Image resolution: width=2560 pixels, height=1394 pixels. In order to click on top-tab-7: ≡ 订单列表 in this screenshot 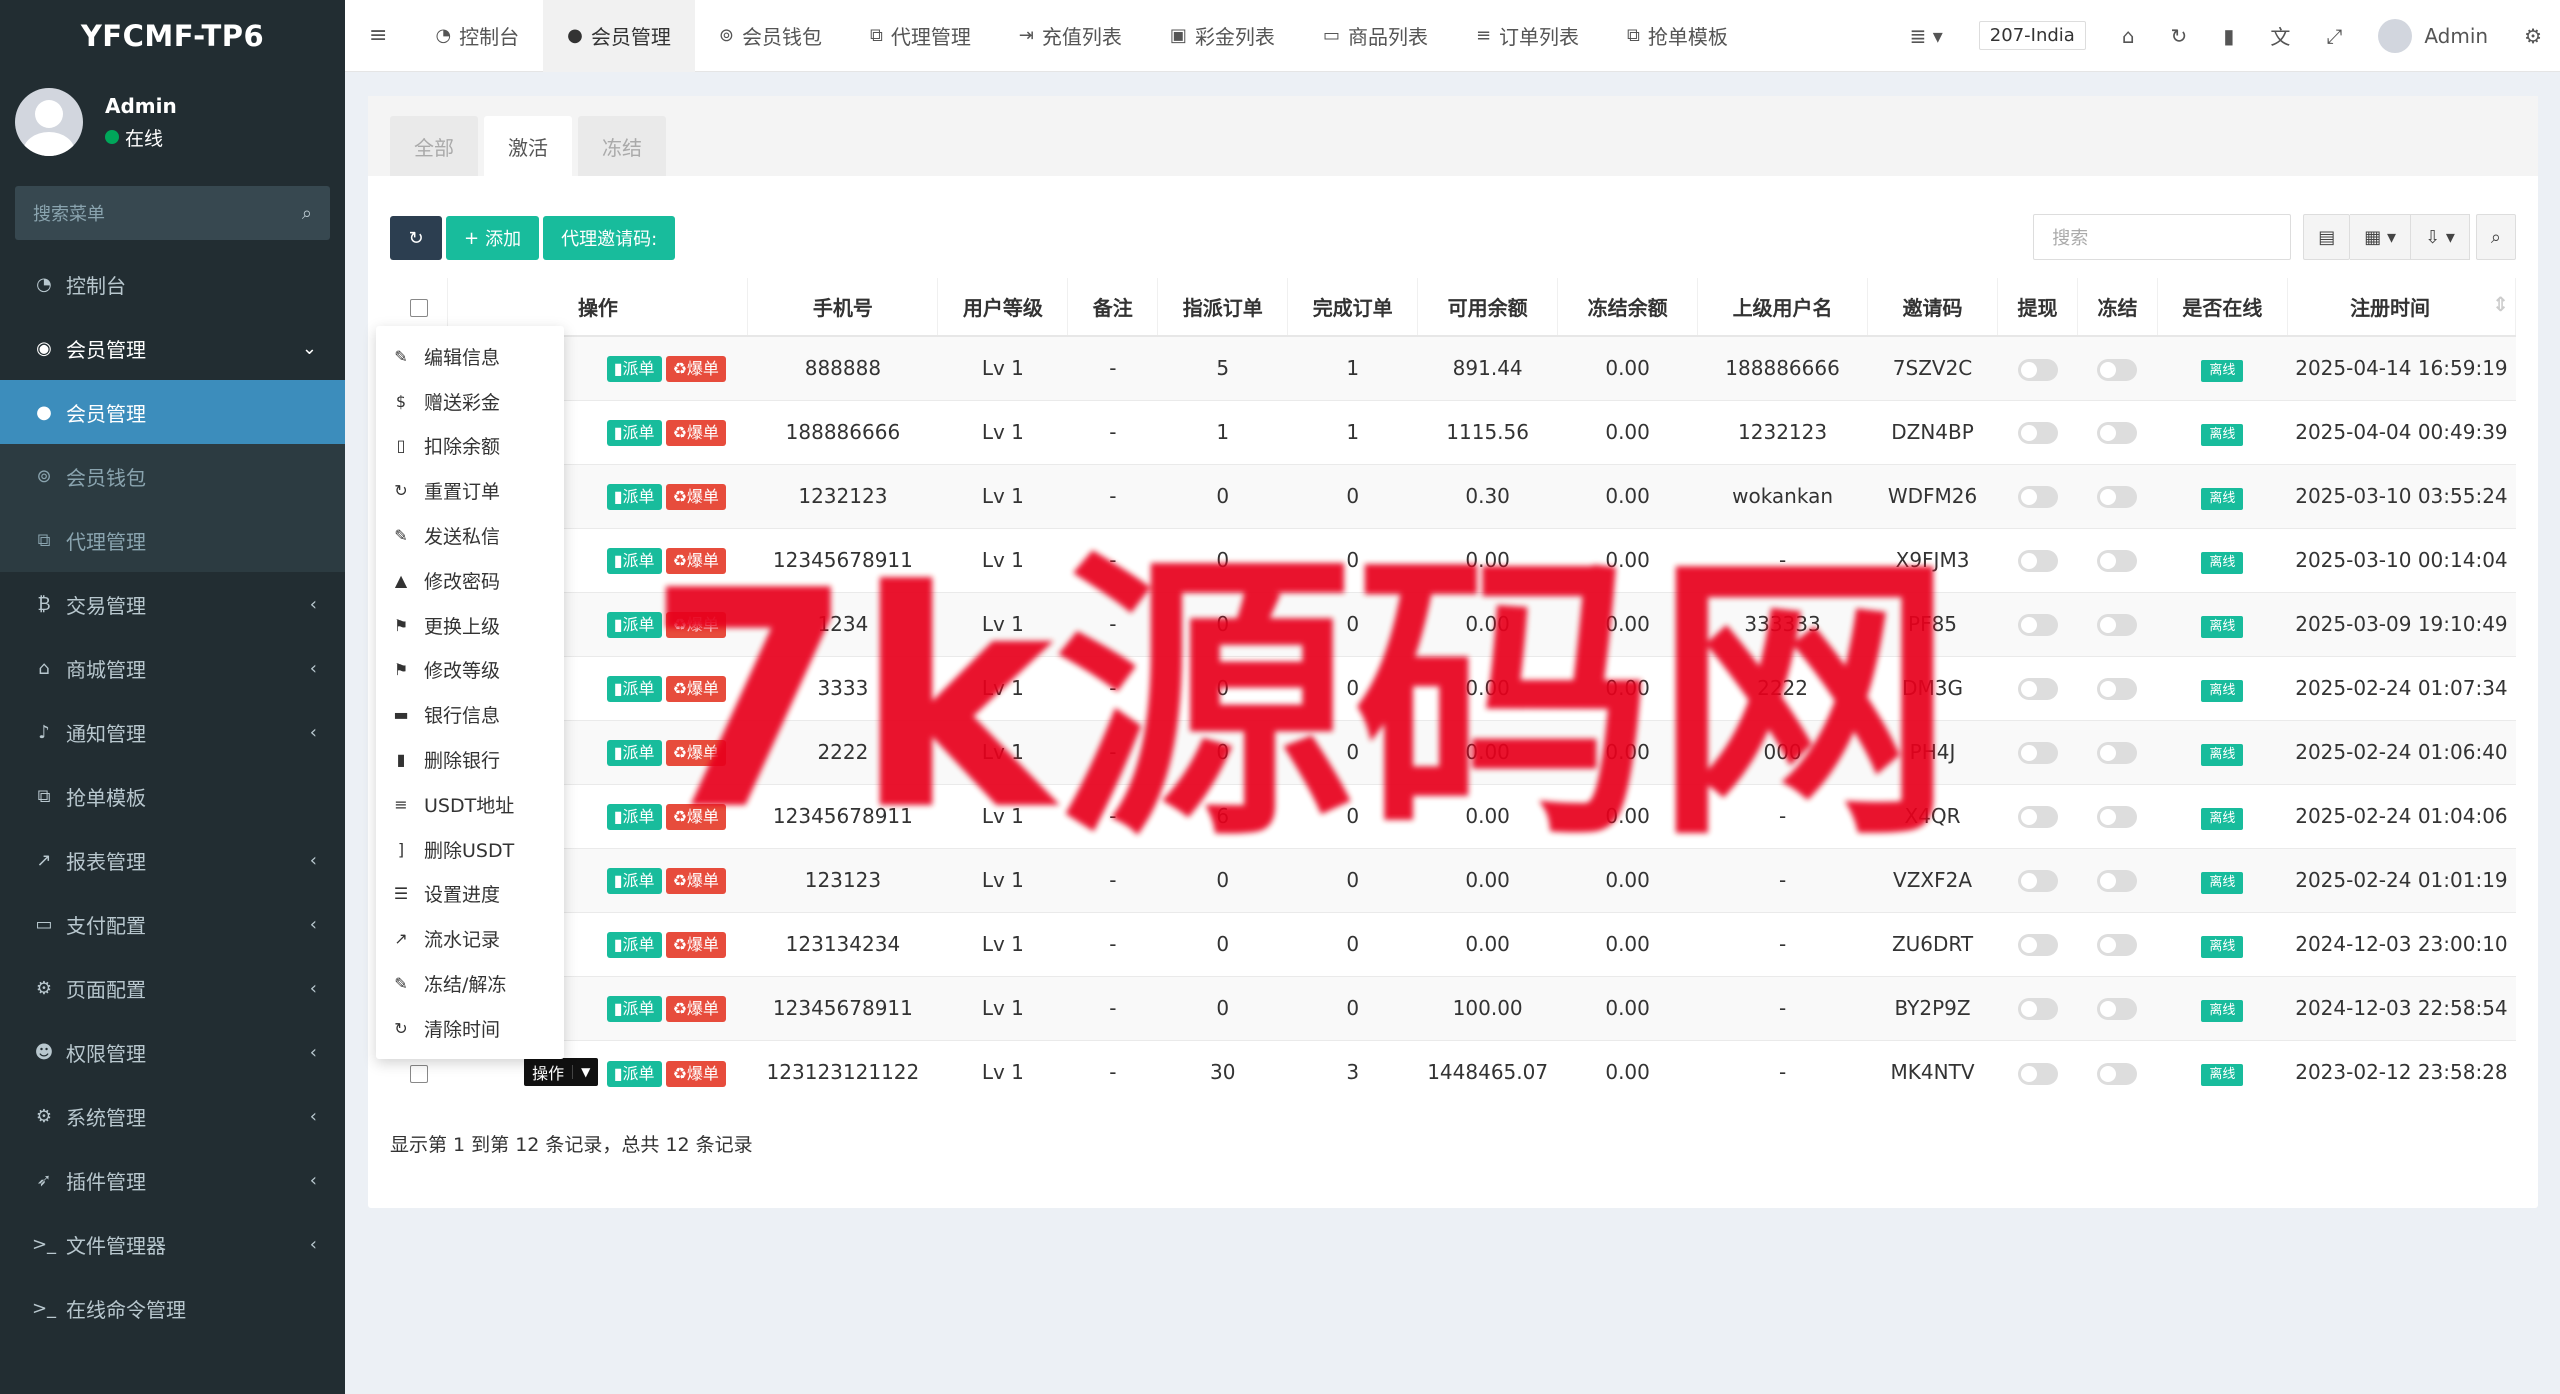, I will do `click(1527, 36)`.